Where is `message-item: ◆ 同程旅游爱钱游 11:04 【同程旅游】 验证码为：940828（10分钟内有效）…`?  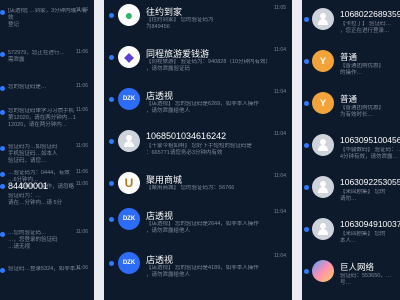
message-item: ◆ 同程旅游爱钱游 11:04 【同程旅游】 验证码为：940828（10分钟内有效）… is located at coordinates (198, 64).